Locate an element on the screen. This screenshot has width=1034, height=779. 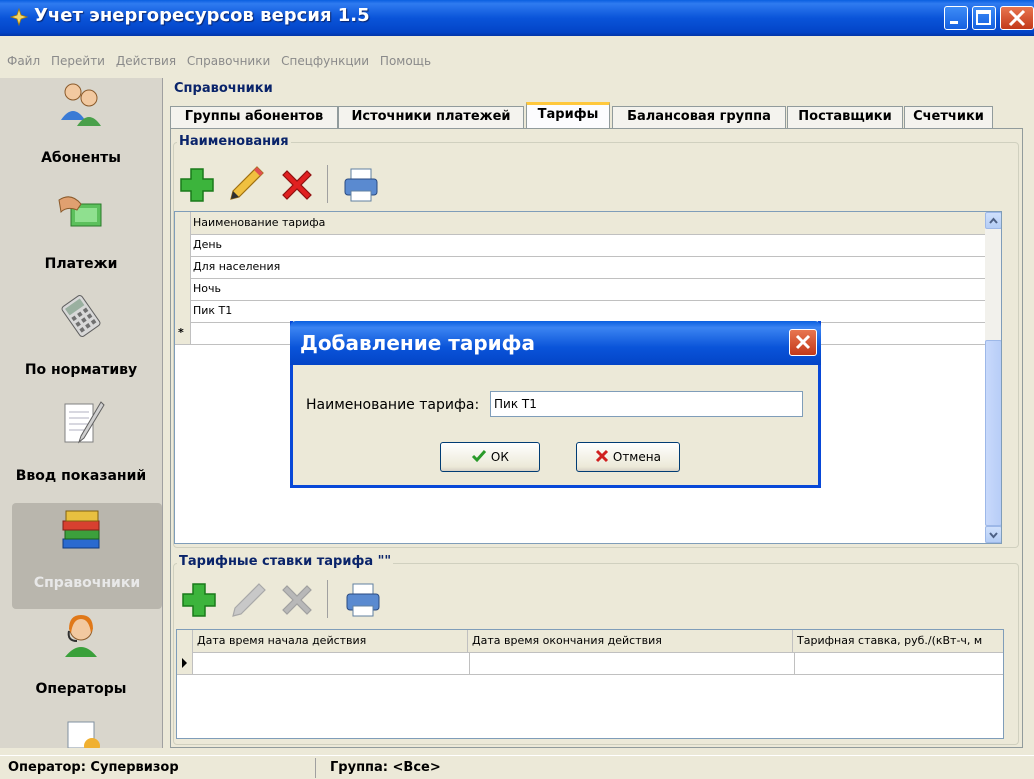
calculator-icon is located at coordinates (81, 316).